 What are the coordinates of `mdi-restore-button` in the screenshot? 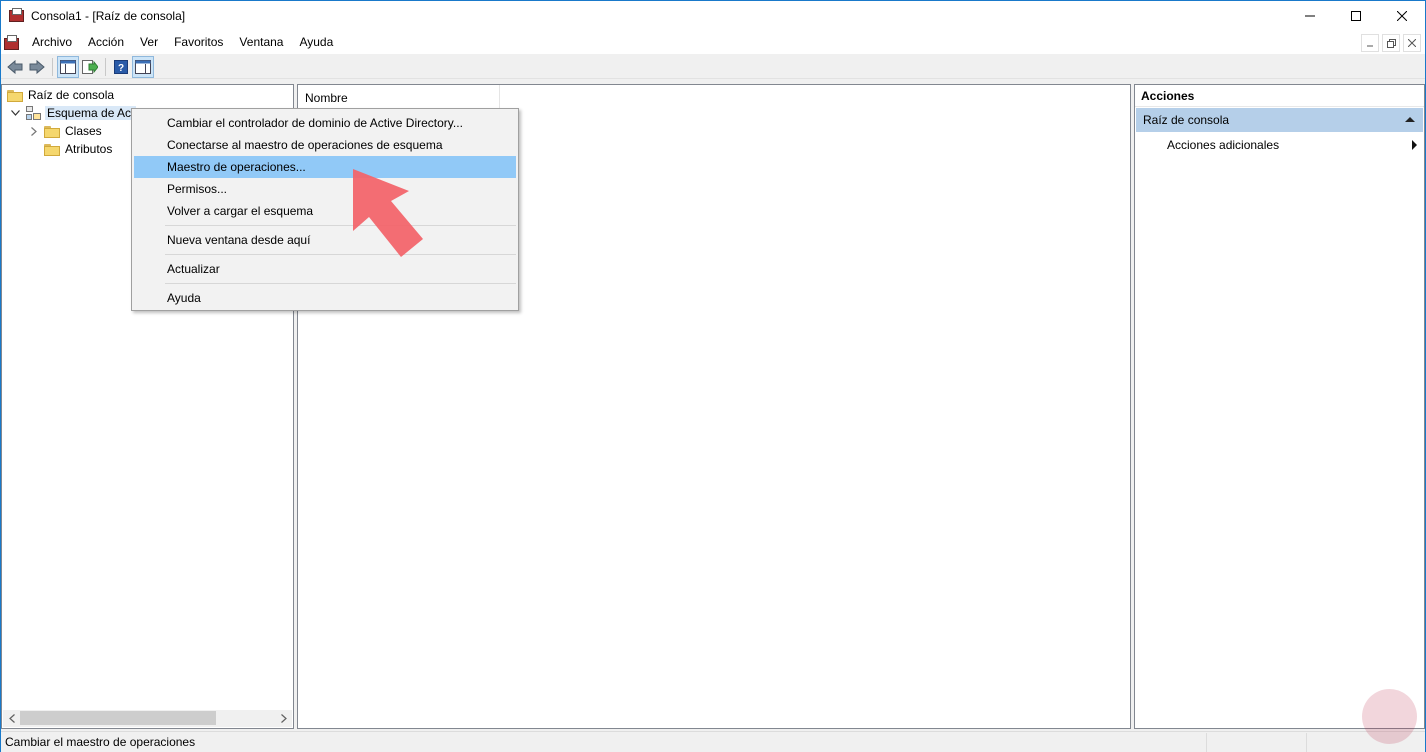 It's located at (1391, 43).